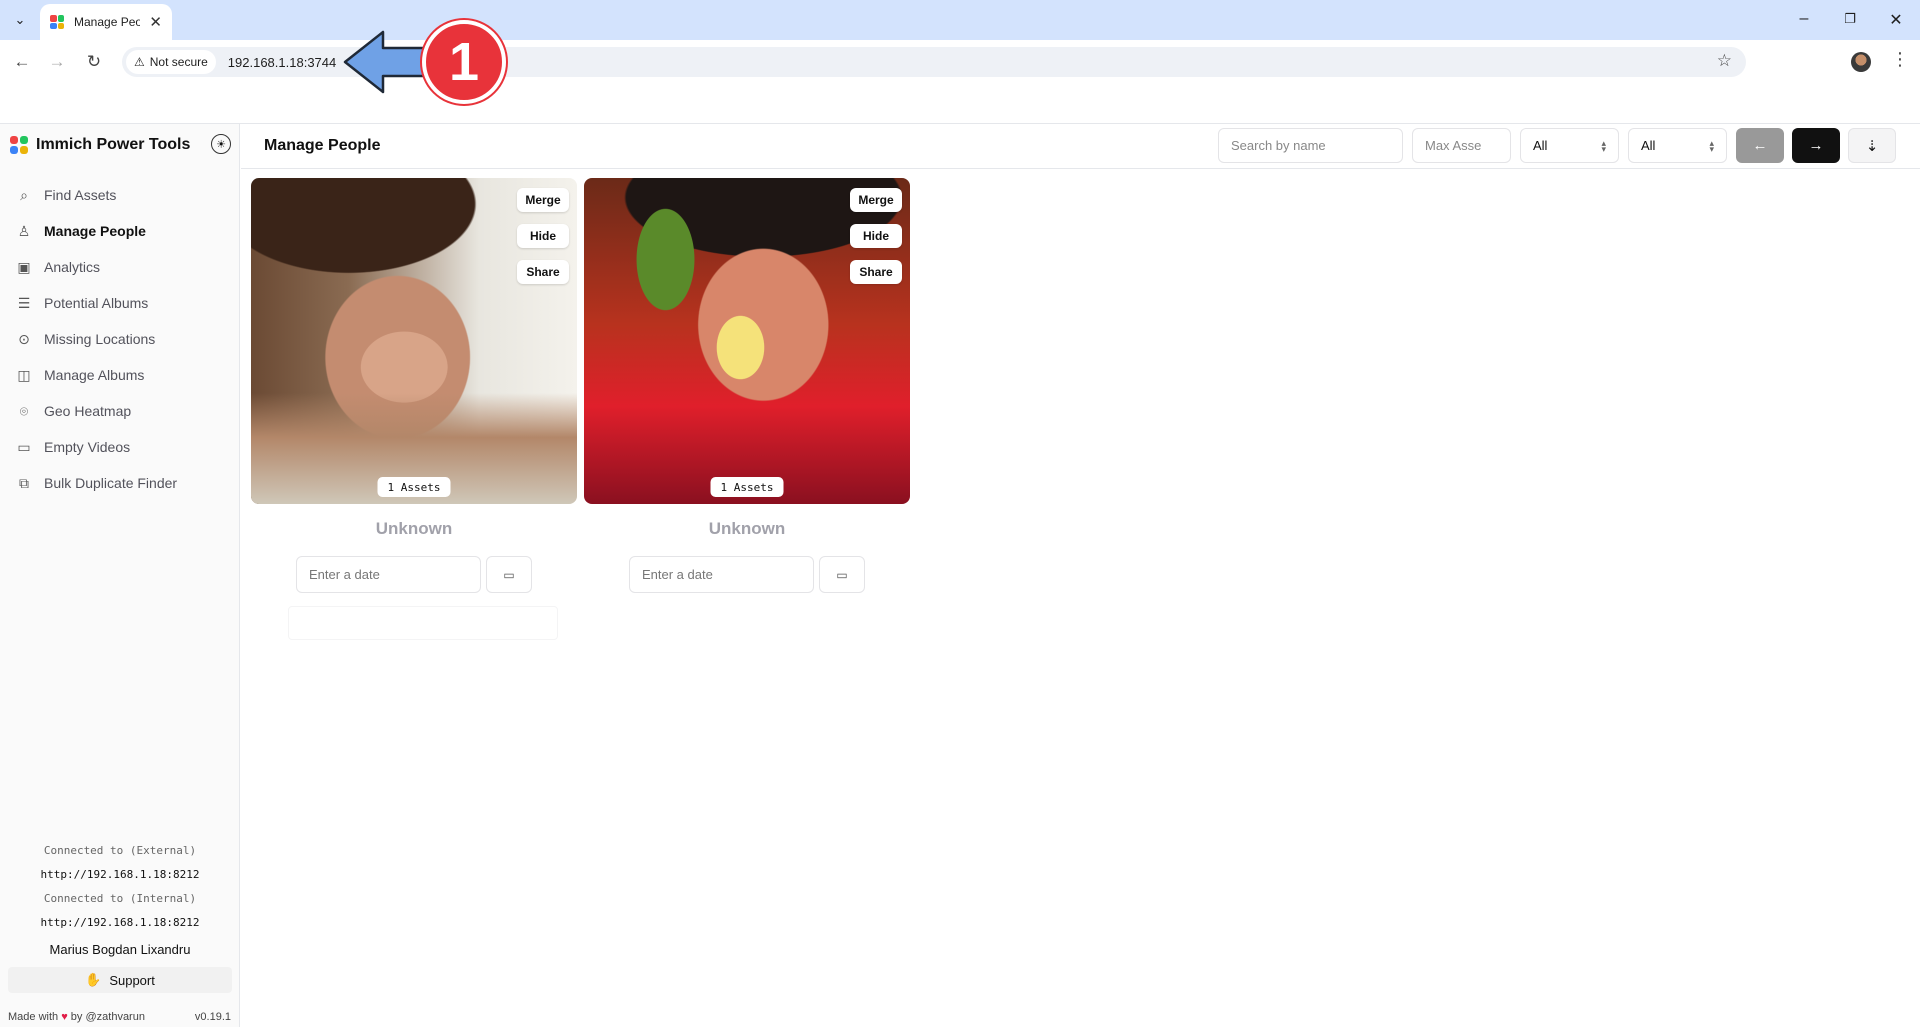 The image size is (1920, 1027). What do you see at coordinates (94, 62) in the screenshot?
I see `reload-icon: ↻` at bounding box center [94, 62].